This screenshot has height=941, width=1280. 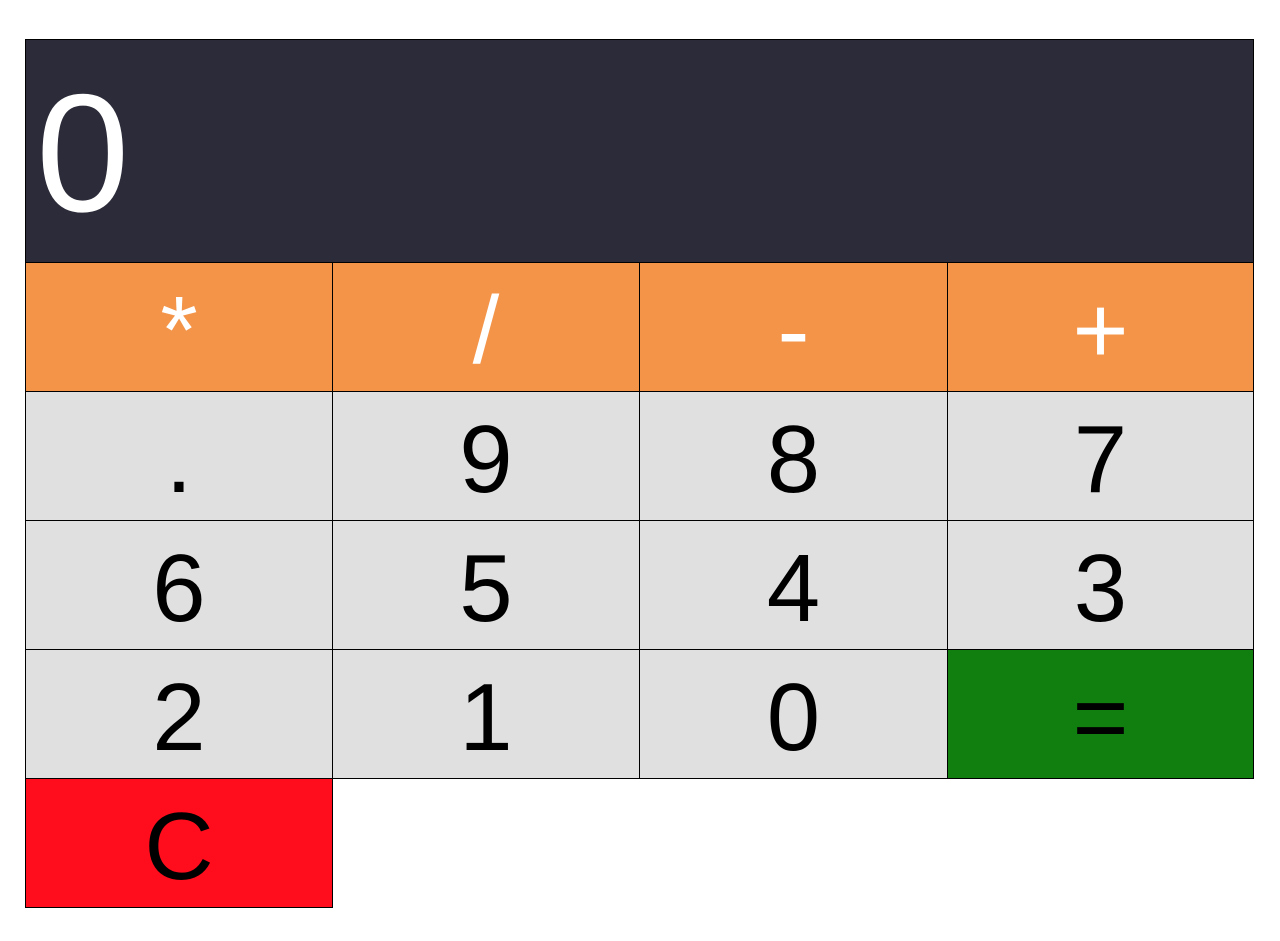 What do you see at coordinates (793, 585) in the screenshot?
I see `digit-4-button: 4` at bounding box center [793, 585].